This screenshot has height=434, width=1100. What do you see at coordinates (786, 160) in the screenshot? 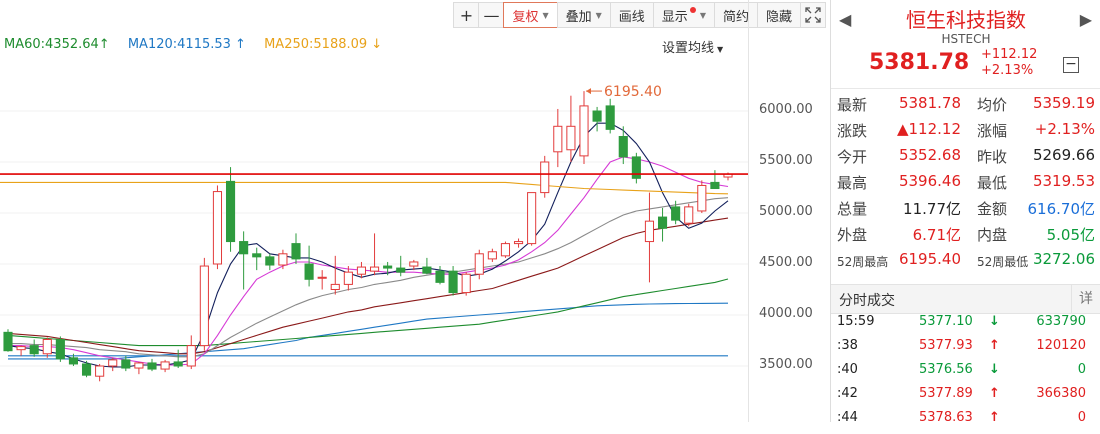
I see `price-tick-label: 5500.00` at bounding box center [786, 160].